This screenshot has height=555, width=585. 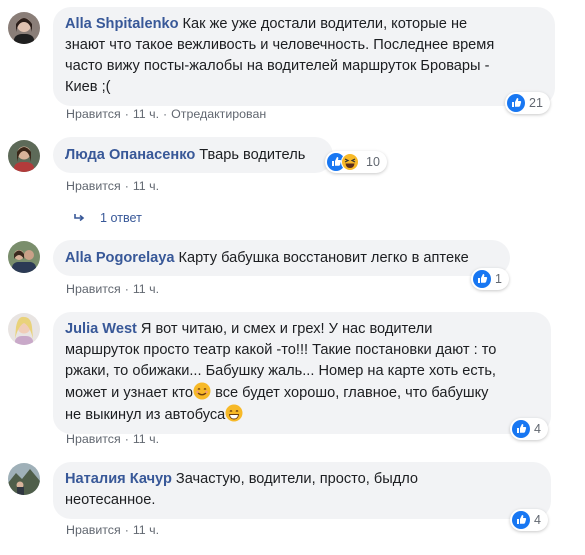 I want to click on comment-author: Люда Опанасенко, so click(x=130, y=155).